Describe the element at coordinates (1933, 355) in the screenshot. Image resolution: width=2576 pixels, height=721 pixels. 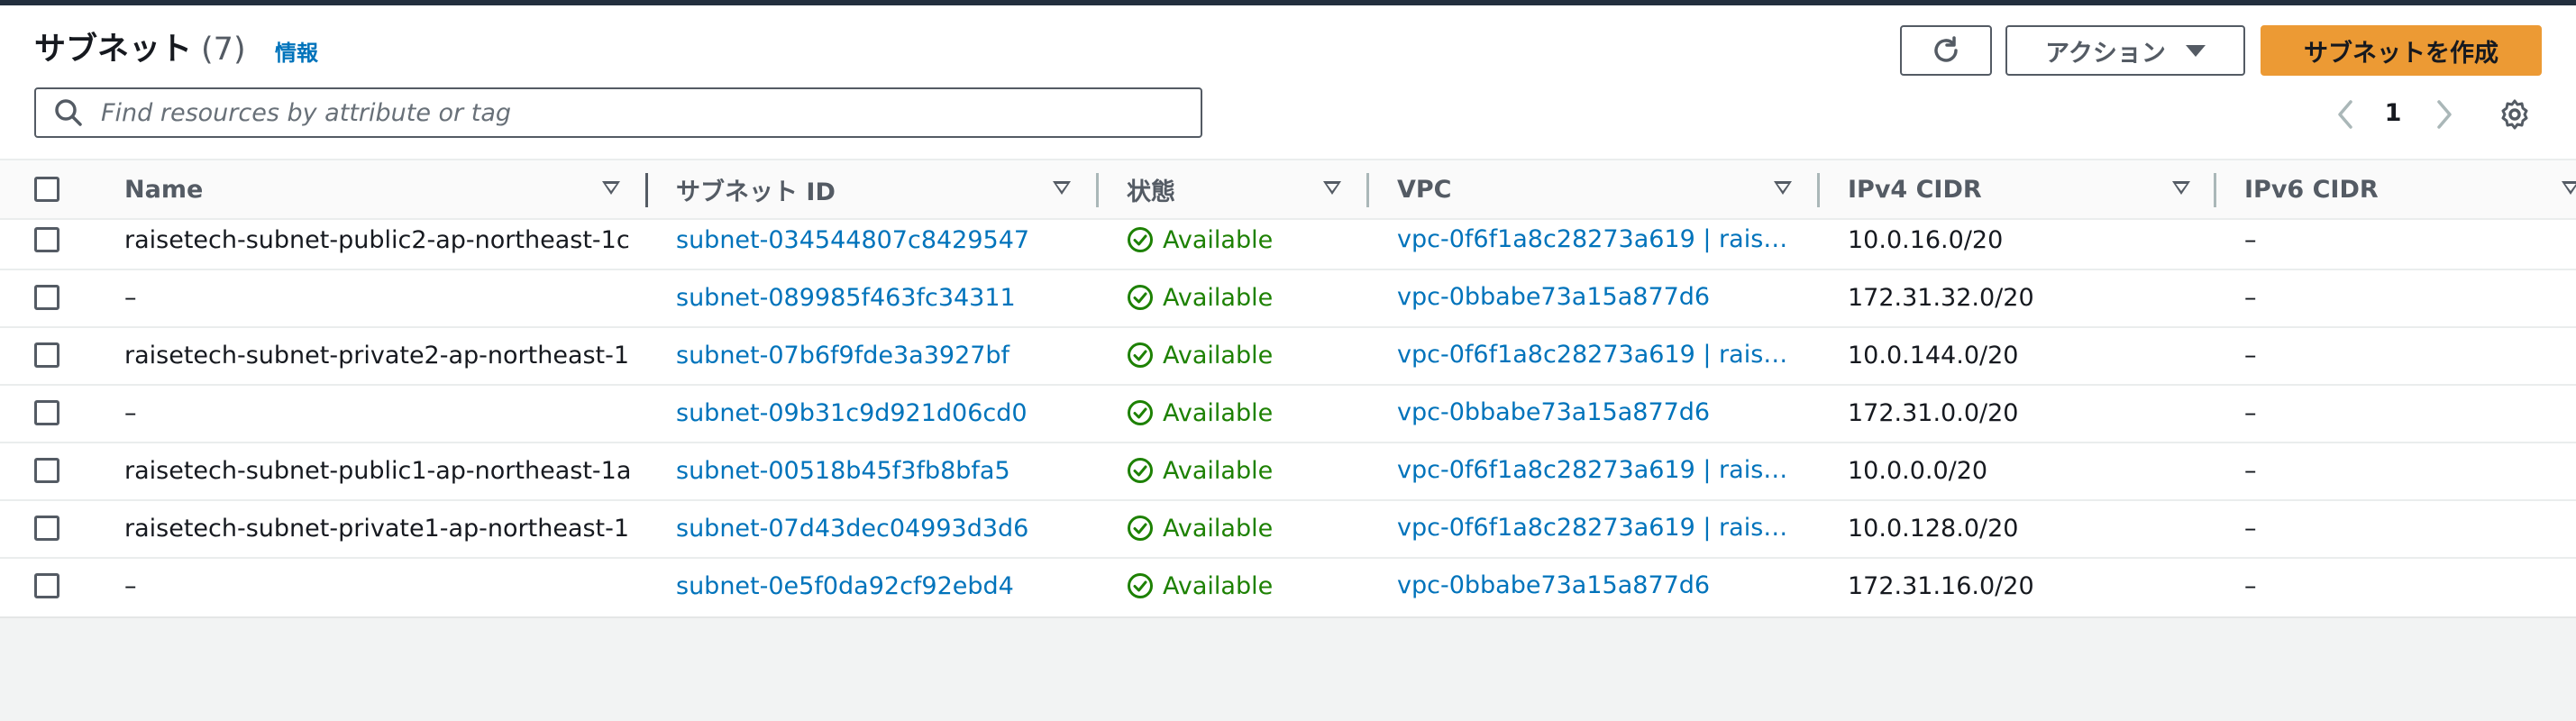
I see `cell-ipv4-cidr: 10.0.144.0/20` at that location.